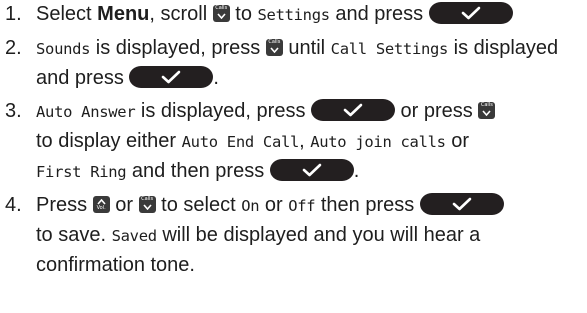 The width and height of the screenshot is (587, 313). What do you see at coordinates (306, 48) in the screenshot?
I see `step-text: until` at bounding box center [306, 48].